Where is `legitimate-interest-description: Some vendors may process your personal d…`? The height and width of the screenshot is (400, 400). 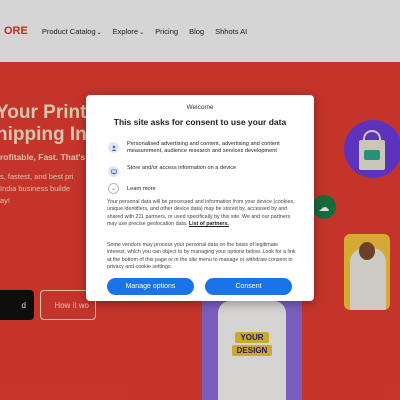
legitimate-interest-description: Some vendors may process your personal d… is located at coordinates (201, 256).